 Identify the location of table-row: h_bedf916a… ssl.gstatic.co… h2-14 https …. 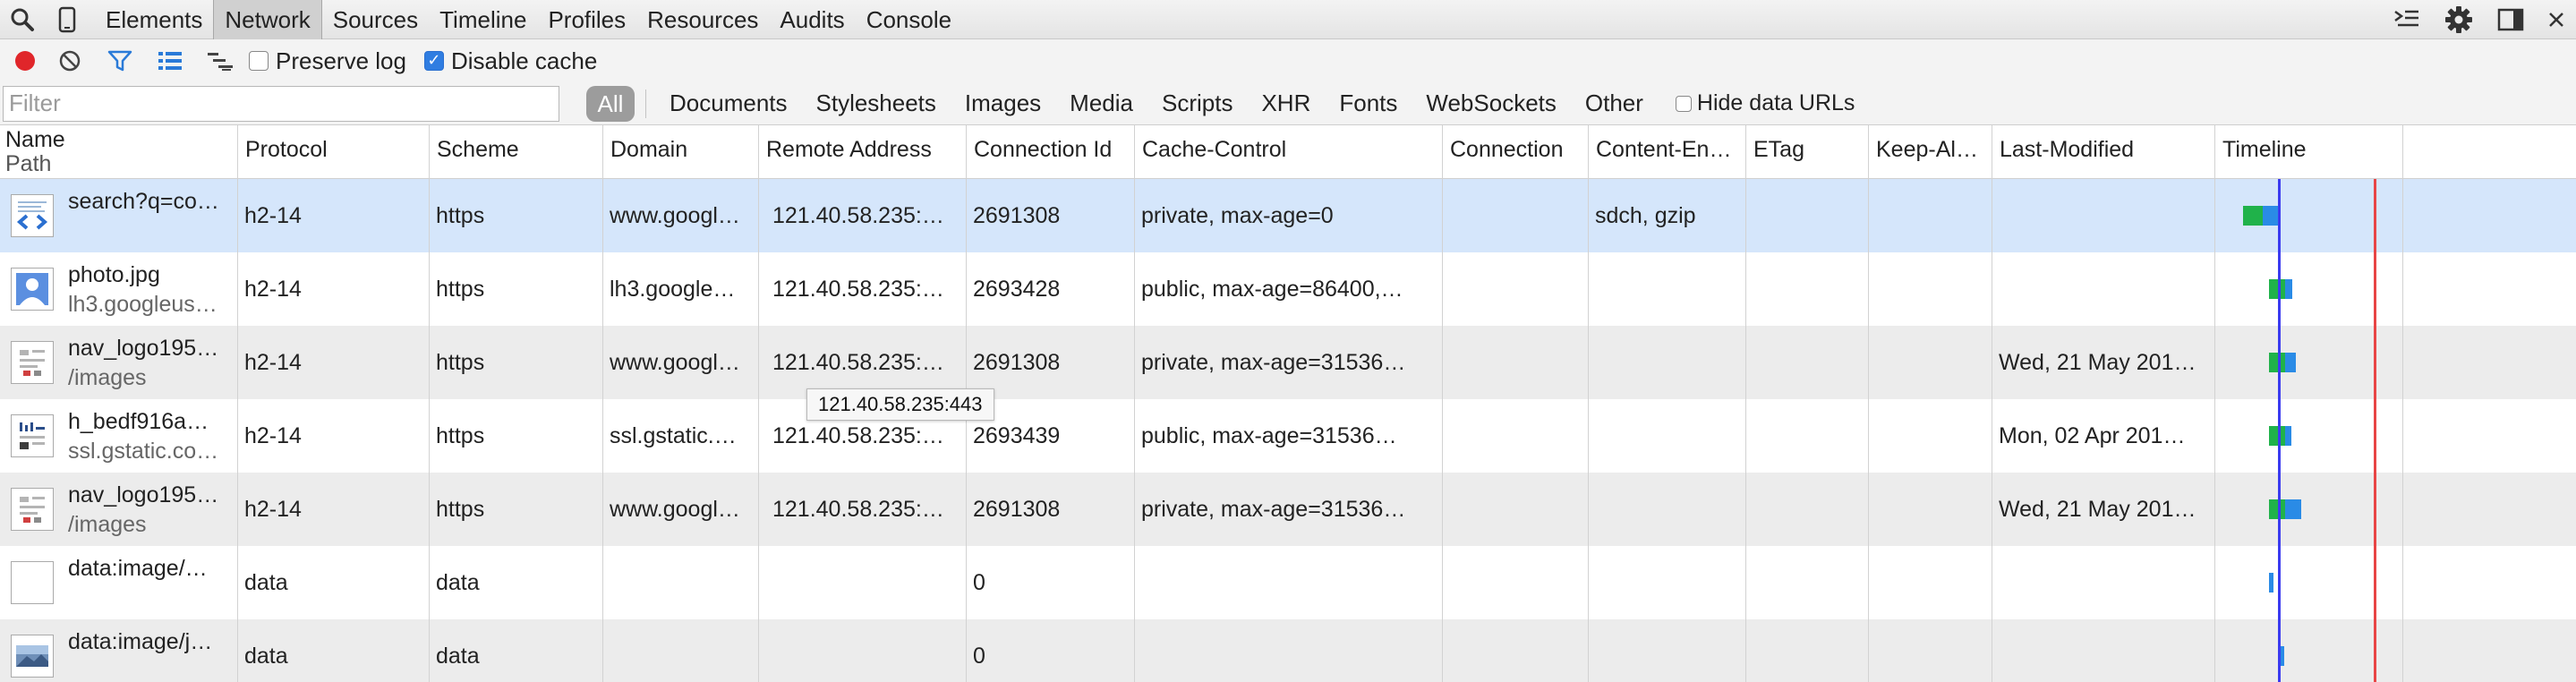
(1288, 436).